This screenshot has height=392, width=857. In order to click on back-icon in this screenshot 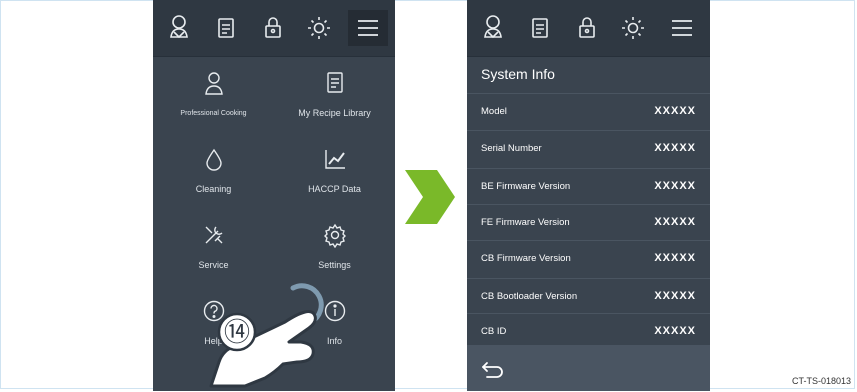, I will do `click(493, 368)`.